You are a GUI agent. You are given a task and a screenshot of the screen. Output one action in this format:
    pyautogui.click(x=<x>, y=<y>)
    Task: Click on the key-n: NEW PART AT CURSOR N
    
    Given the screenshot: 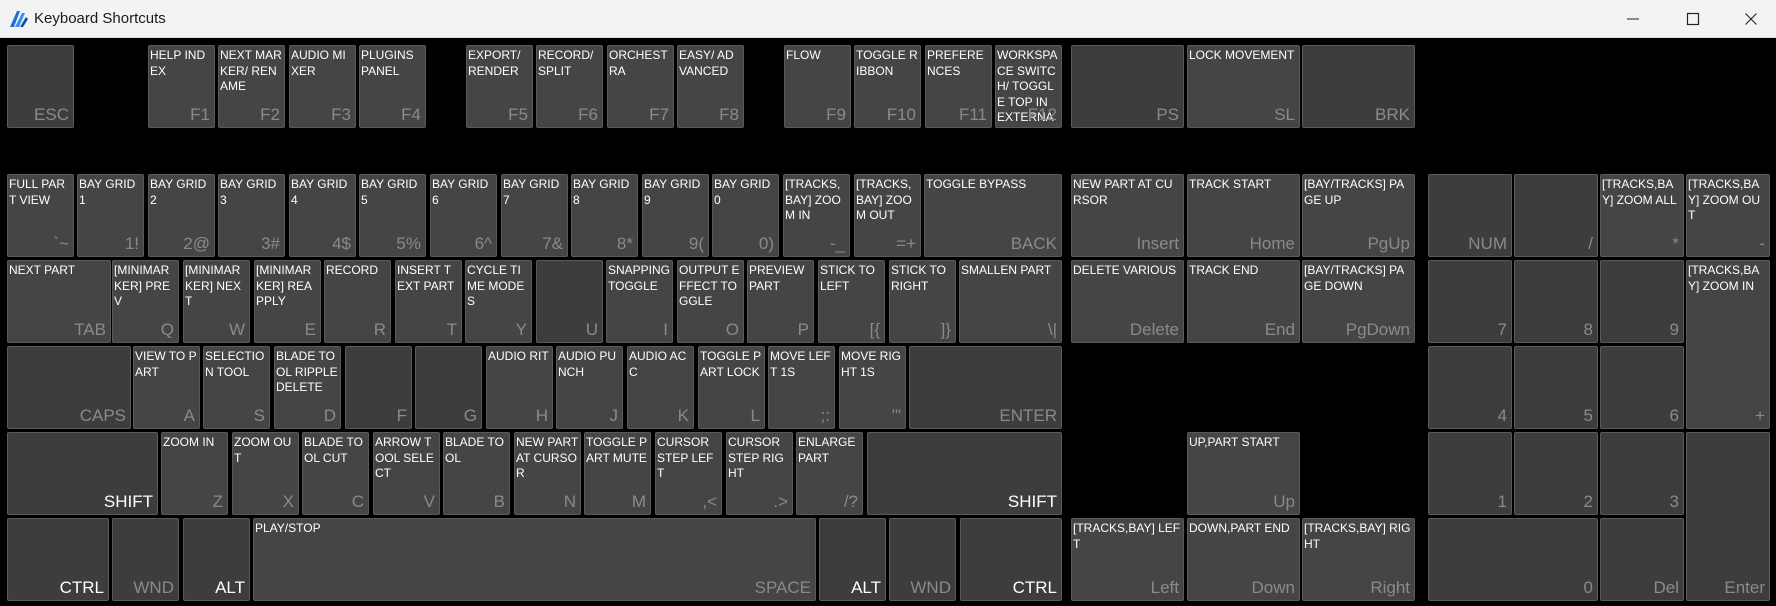 What is the action you would take?
    pyautogui.click(x=547, y=473)
    